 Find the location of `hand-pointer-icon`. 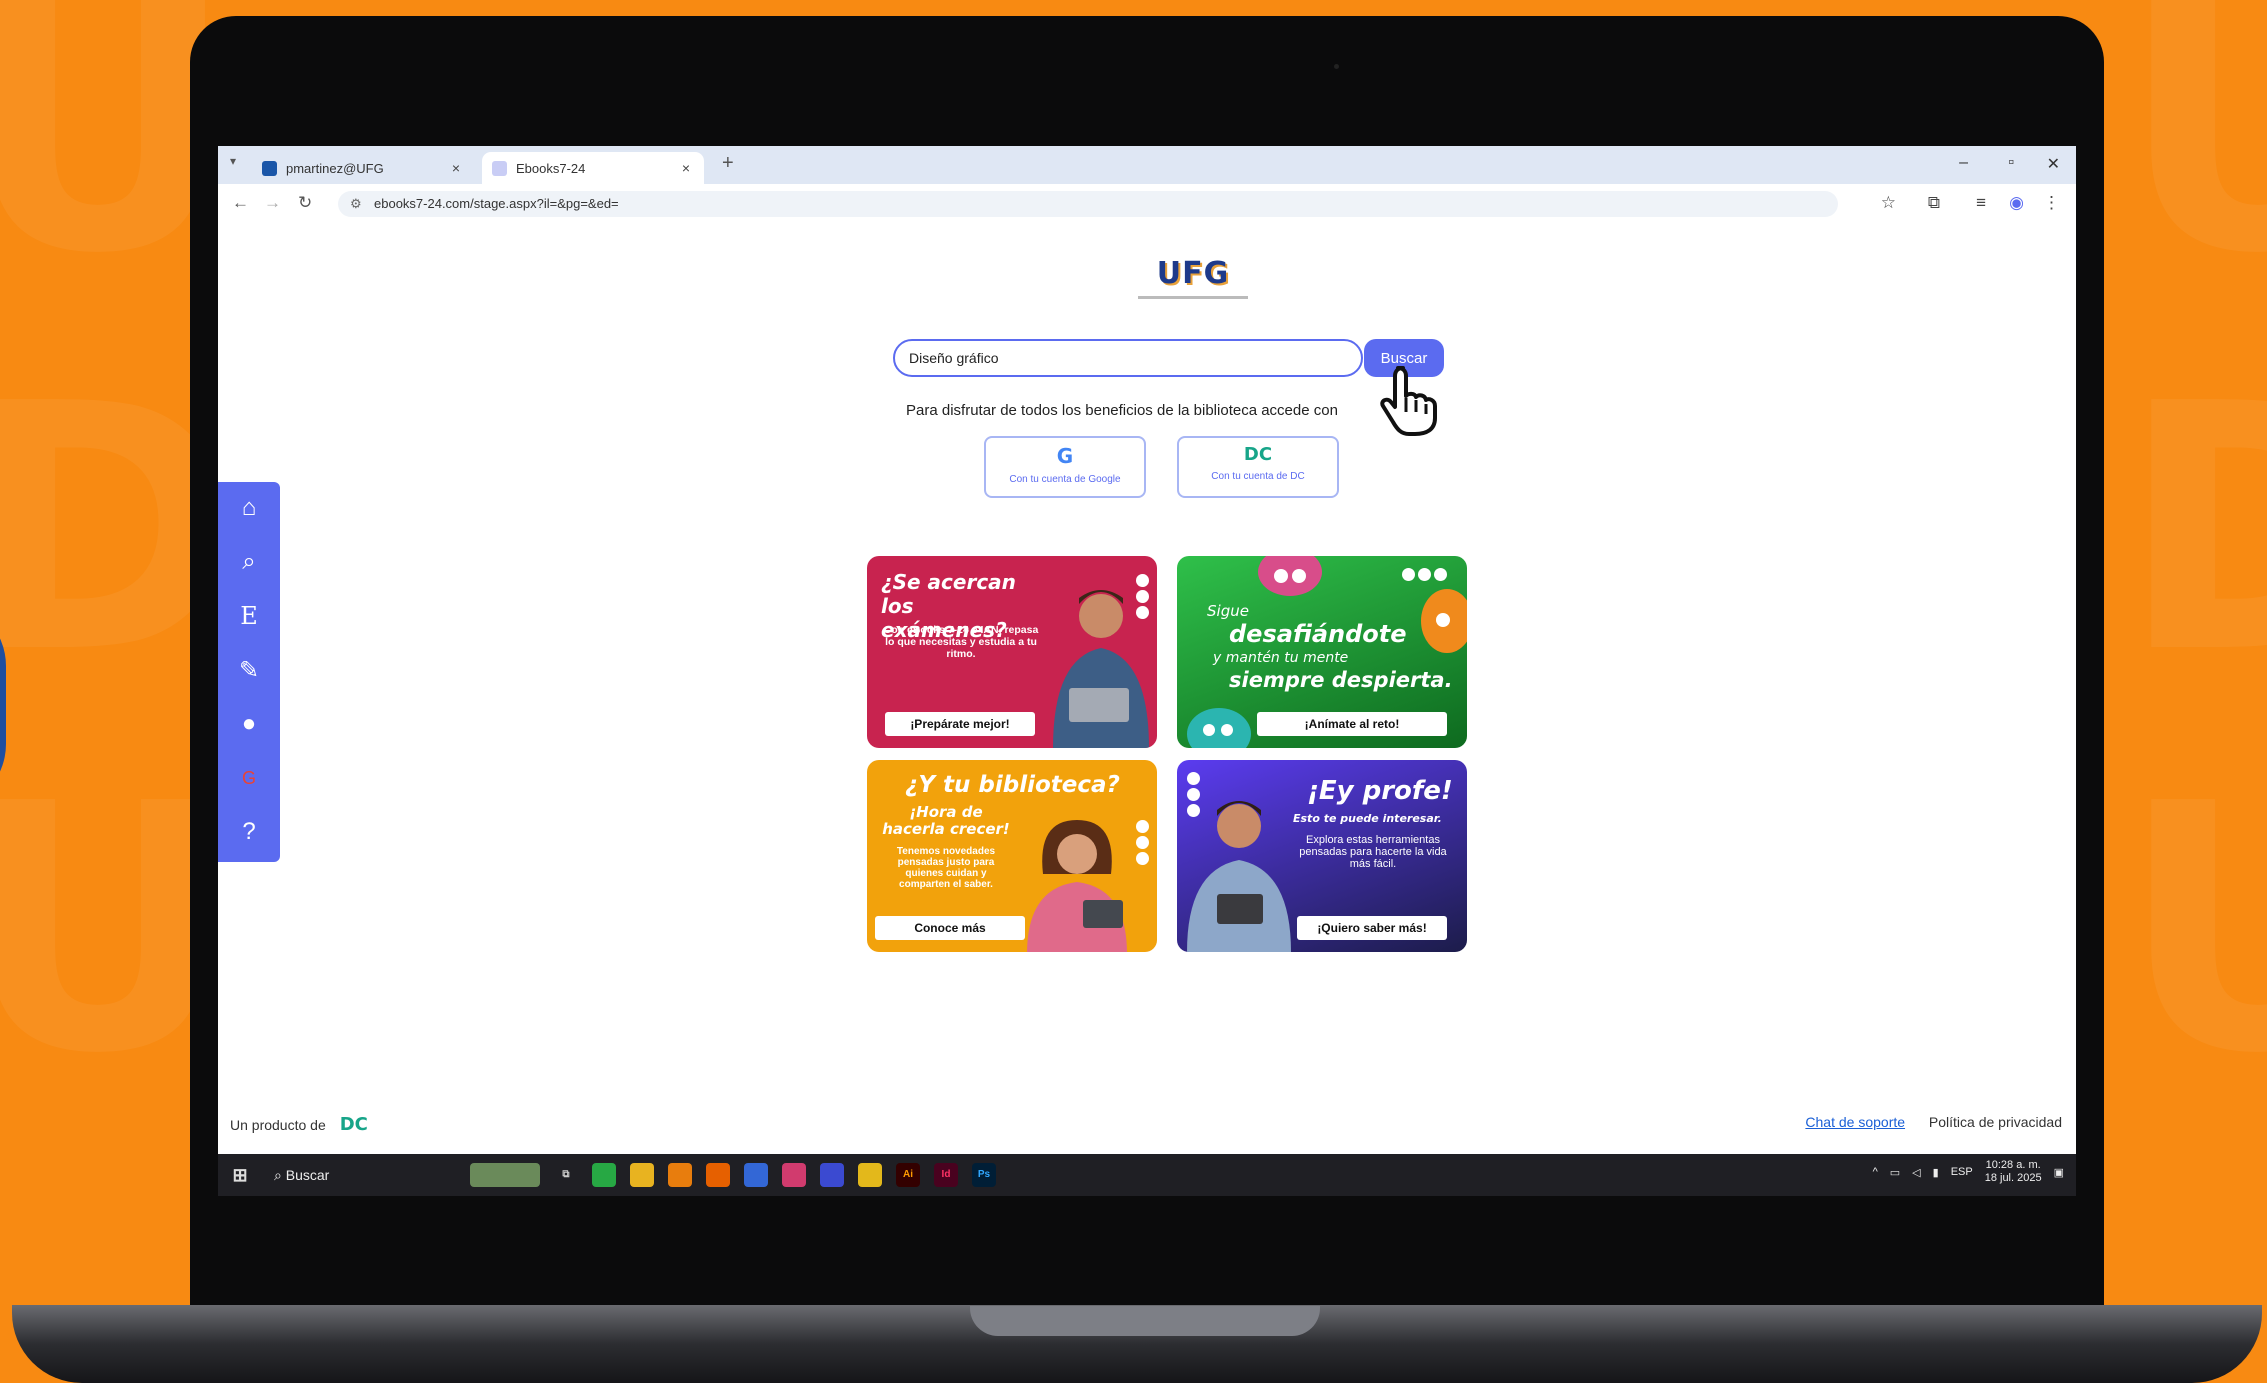

hand-pointer-icon is located at coordinates (1408, 401).